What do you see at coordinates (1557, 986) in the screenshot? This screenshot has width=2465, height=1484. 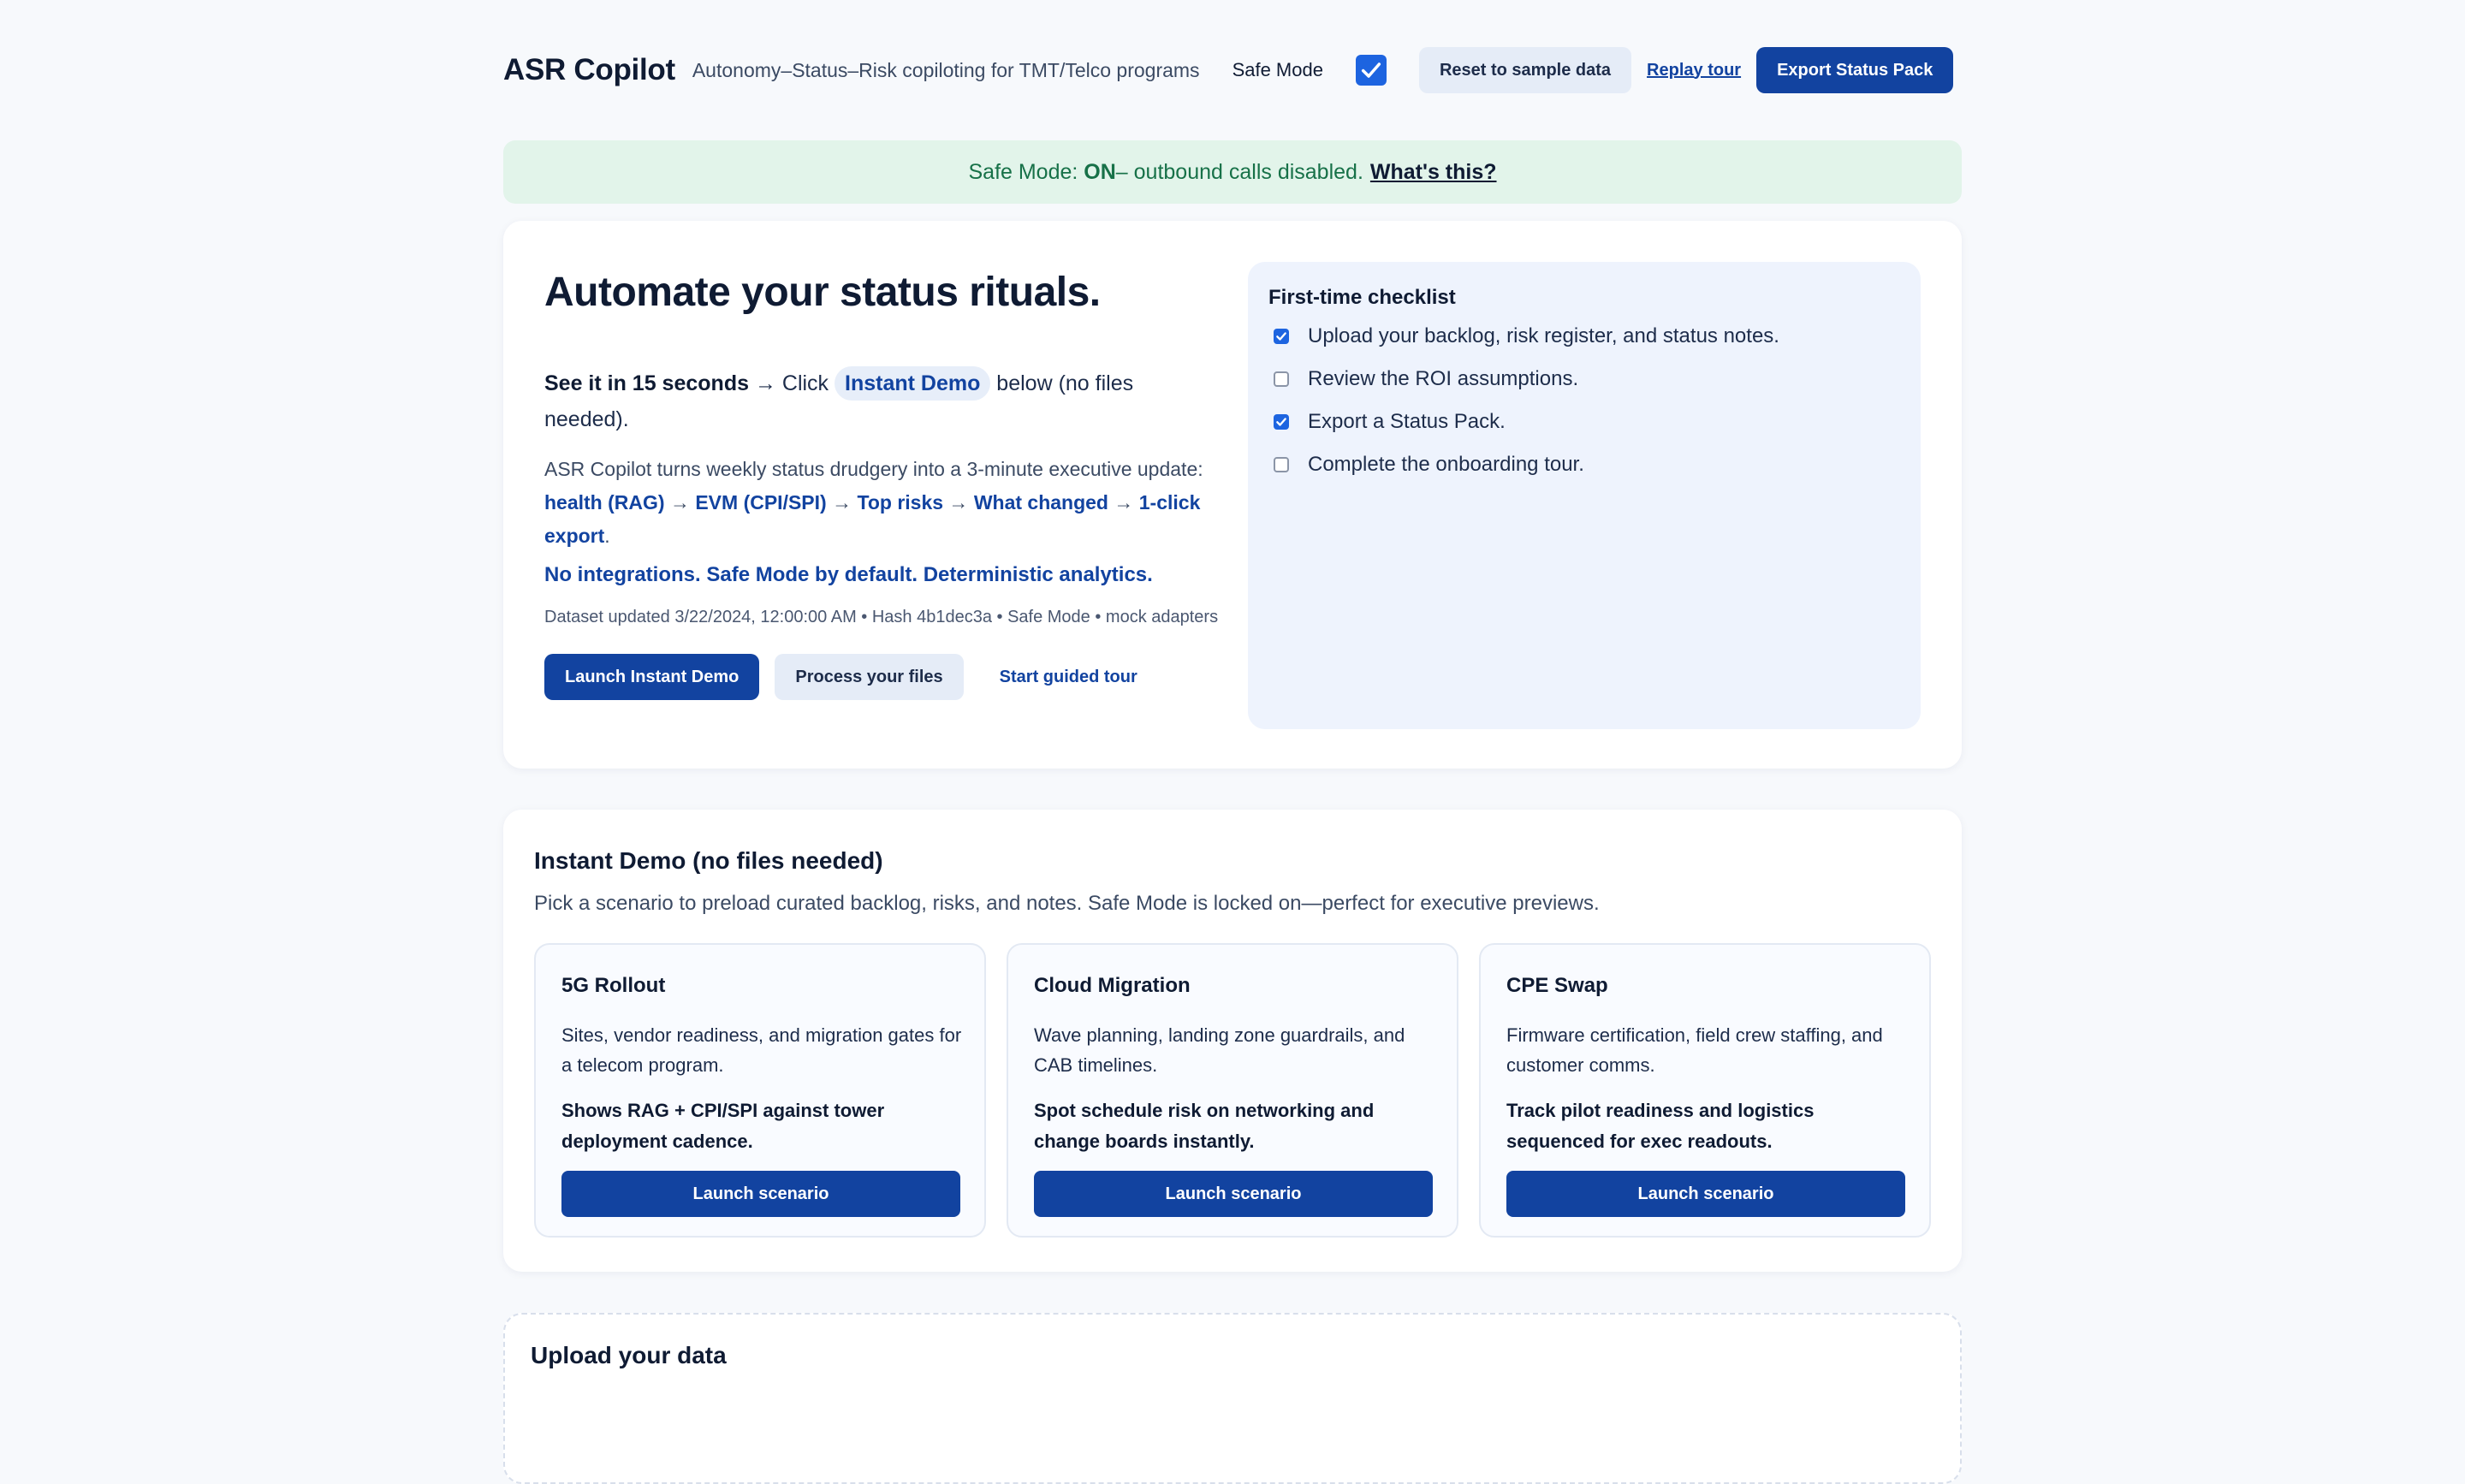 I see `scenario-title: CPE Swap` at bounding box center [1557, 986].